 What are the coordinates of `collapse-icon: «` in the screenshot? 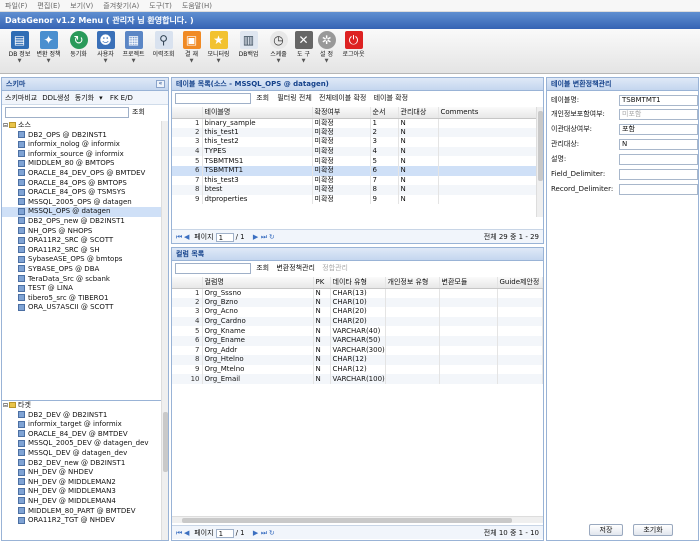 It's located at (160, 84).